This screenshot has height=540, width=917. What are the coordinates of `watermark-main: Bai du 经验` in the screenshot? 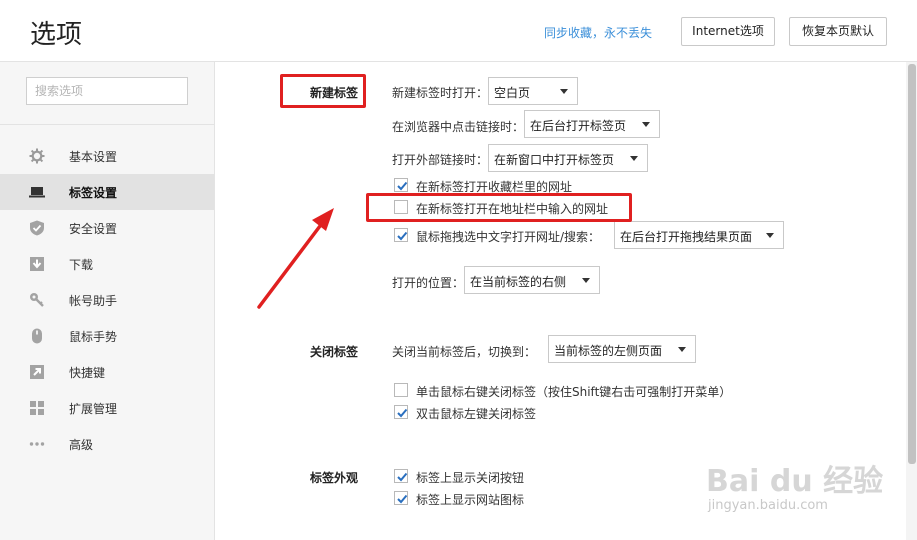 It's located at (795, 481).